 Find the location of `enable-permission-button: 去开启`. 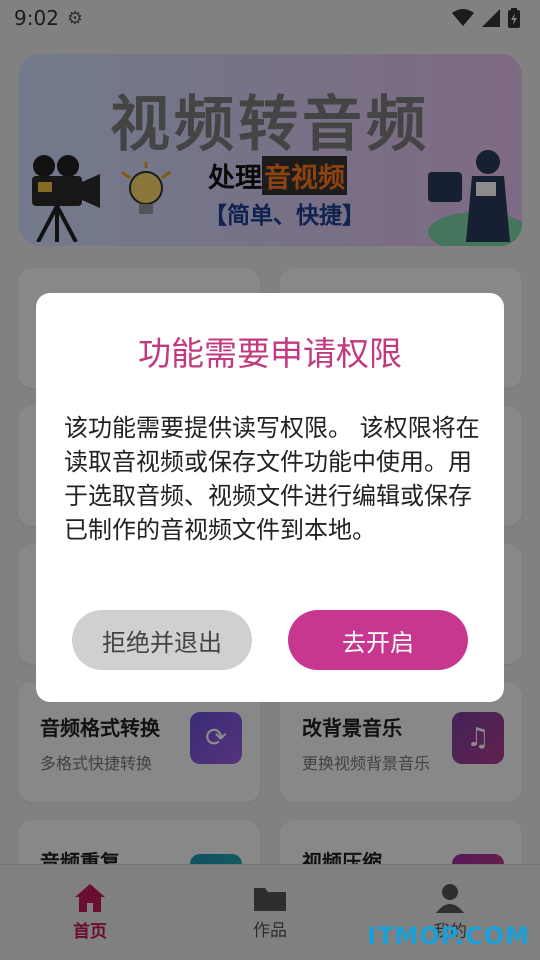

enable-permission-button: 去开启 is located at coordinates (378, 640).